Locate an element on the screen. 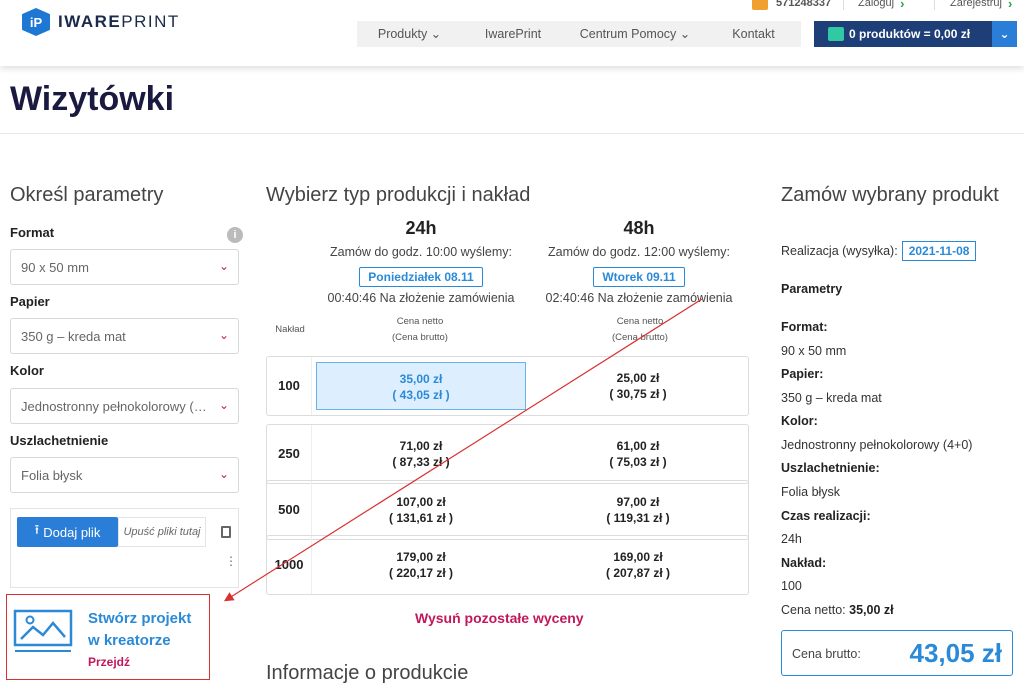 The width and height of the screenshot is (1024, 689). countdown: 02:40:46 Na złożenie zamówienia is located at coordinates (639, 298).